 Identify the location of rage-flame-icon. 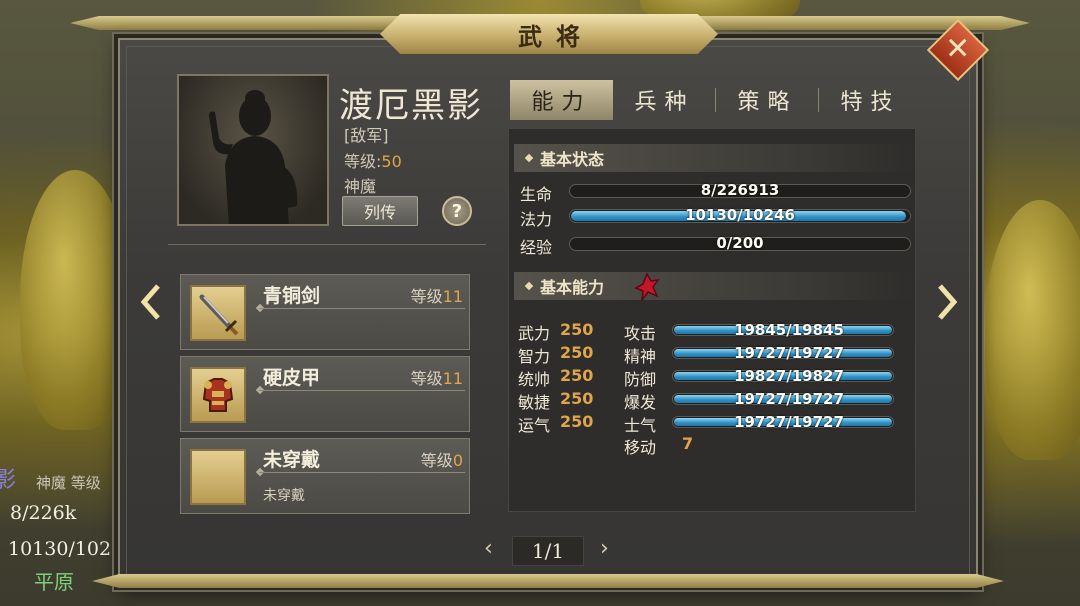
(647, 287).